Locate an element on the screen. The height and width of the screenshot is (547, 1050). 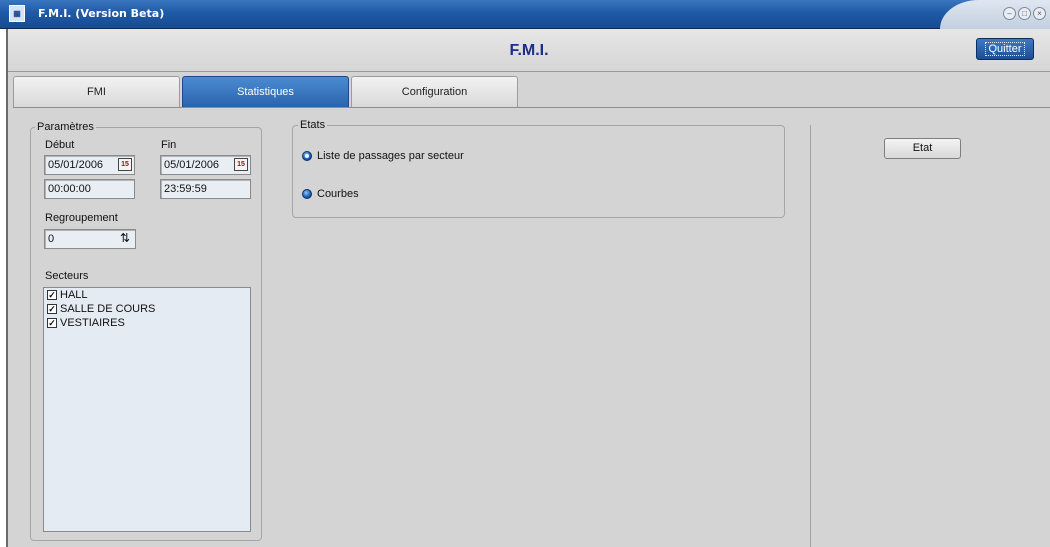
spin-arrows-icon: ⇅ is located at coordinates (125, 238).